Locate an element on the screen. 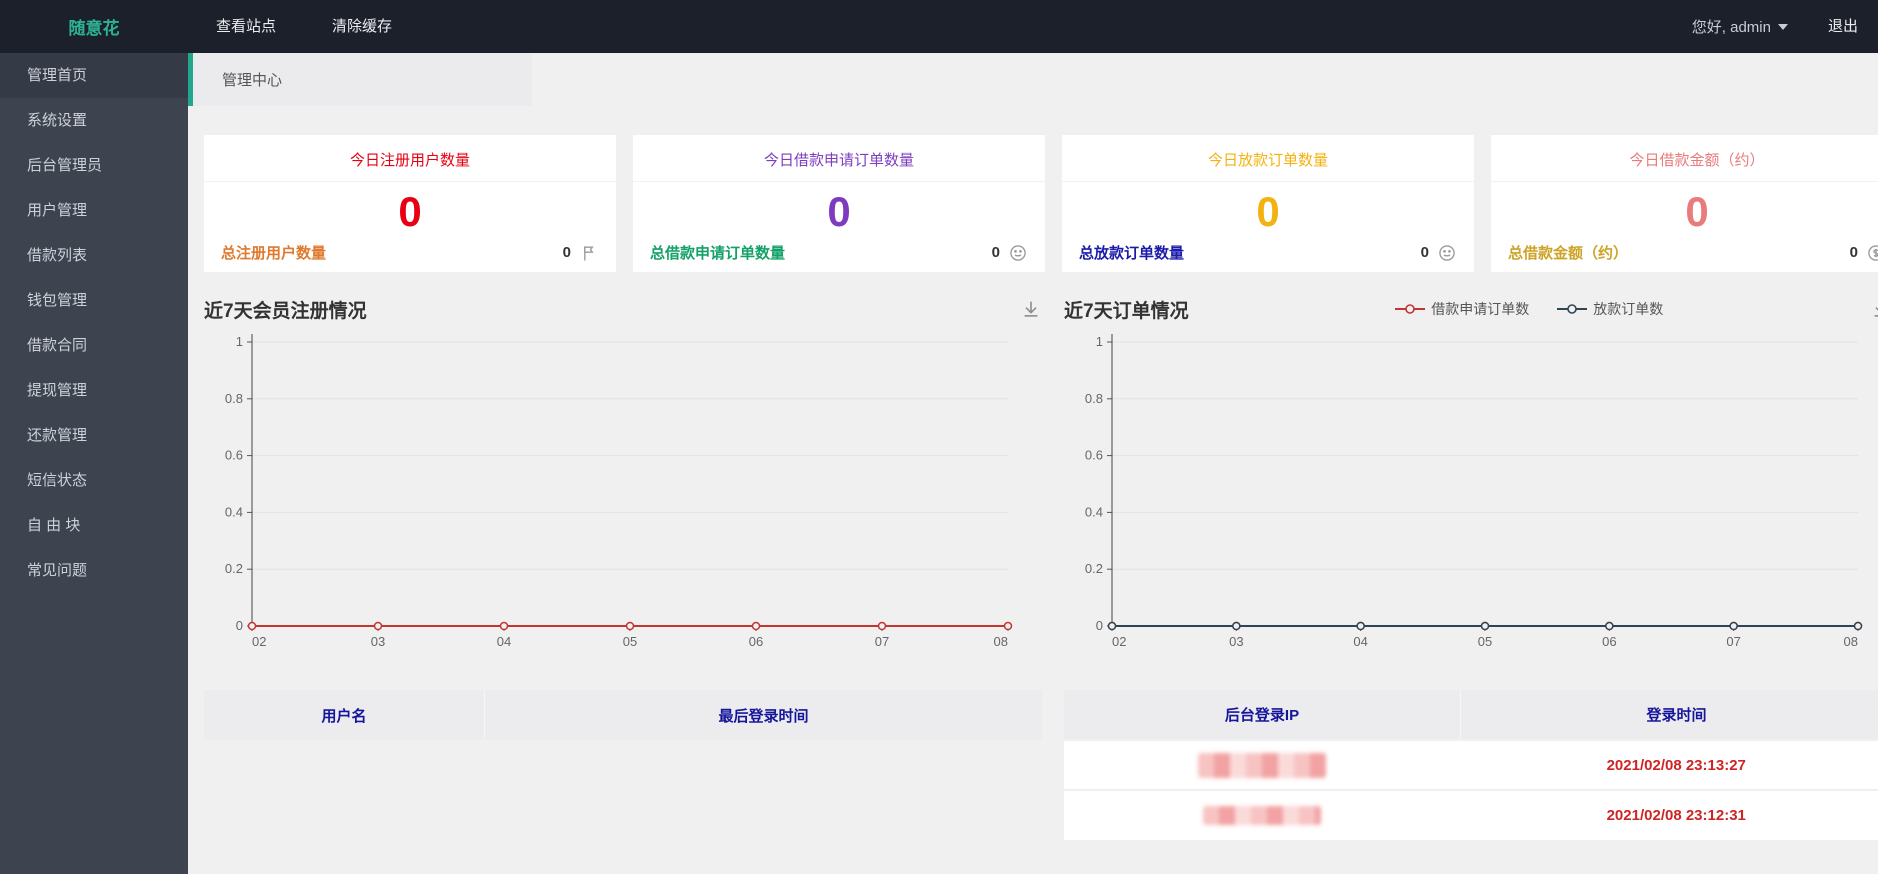 The width and height of the screenshot is (1878, 874). card-footer: 总借款申请订单数量 0 is located at coordinates (839, 259).